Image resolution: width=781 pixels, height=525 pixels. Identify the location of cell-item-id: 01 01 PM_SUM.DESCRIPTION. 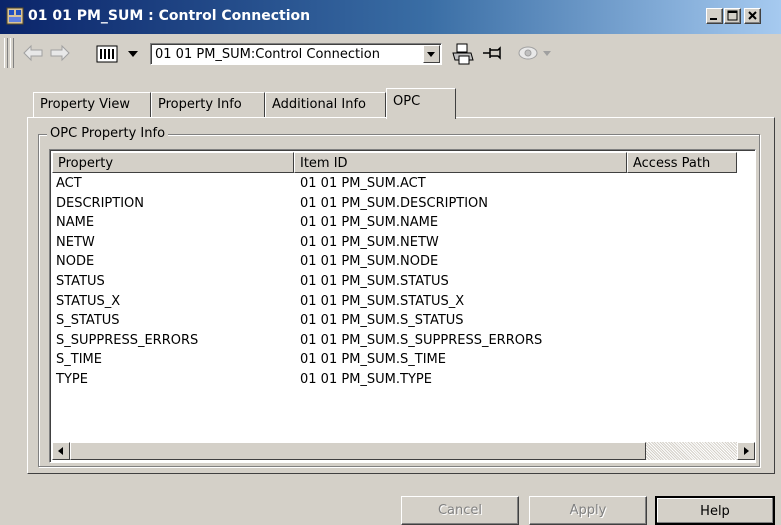
(394, 203).